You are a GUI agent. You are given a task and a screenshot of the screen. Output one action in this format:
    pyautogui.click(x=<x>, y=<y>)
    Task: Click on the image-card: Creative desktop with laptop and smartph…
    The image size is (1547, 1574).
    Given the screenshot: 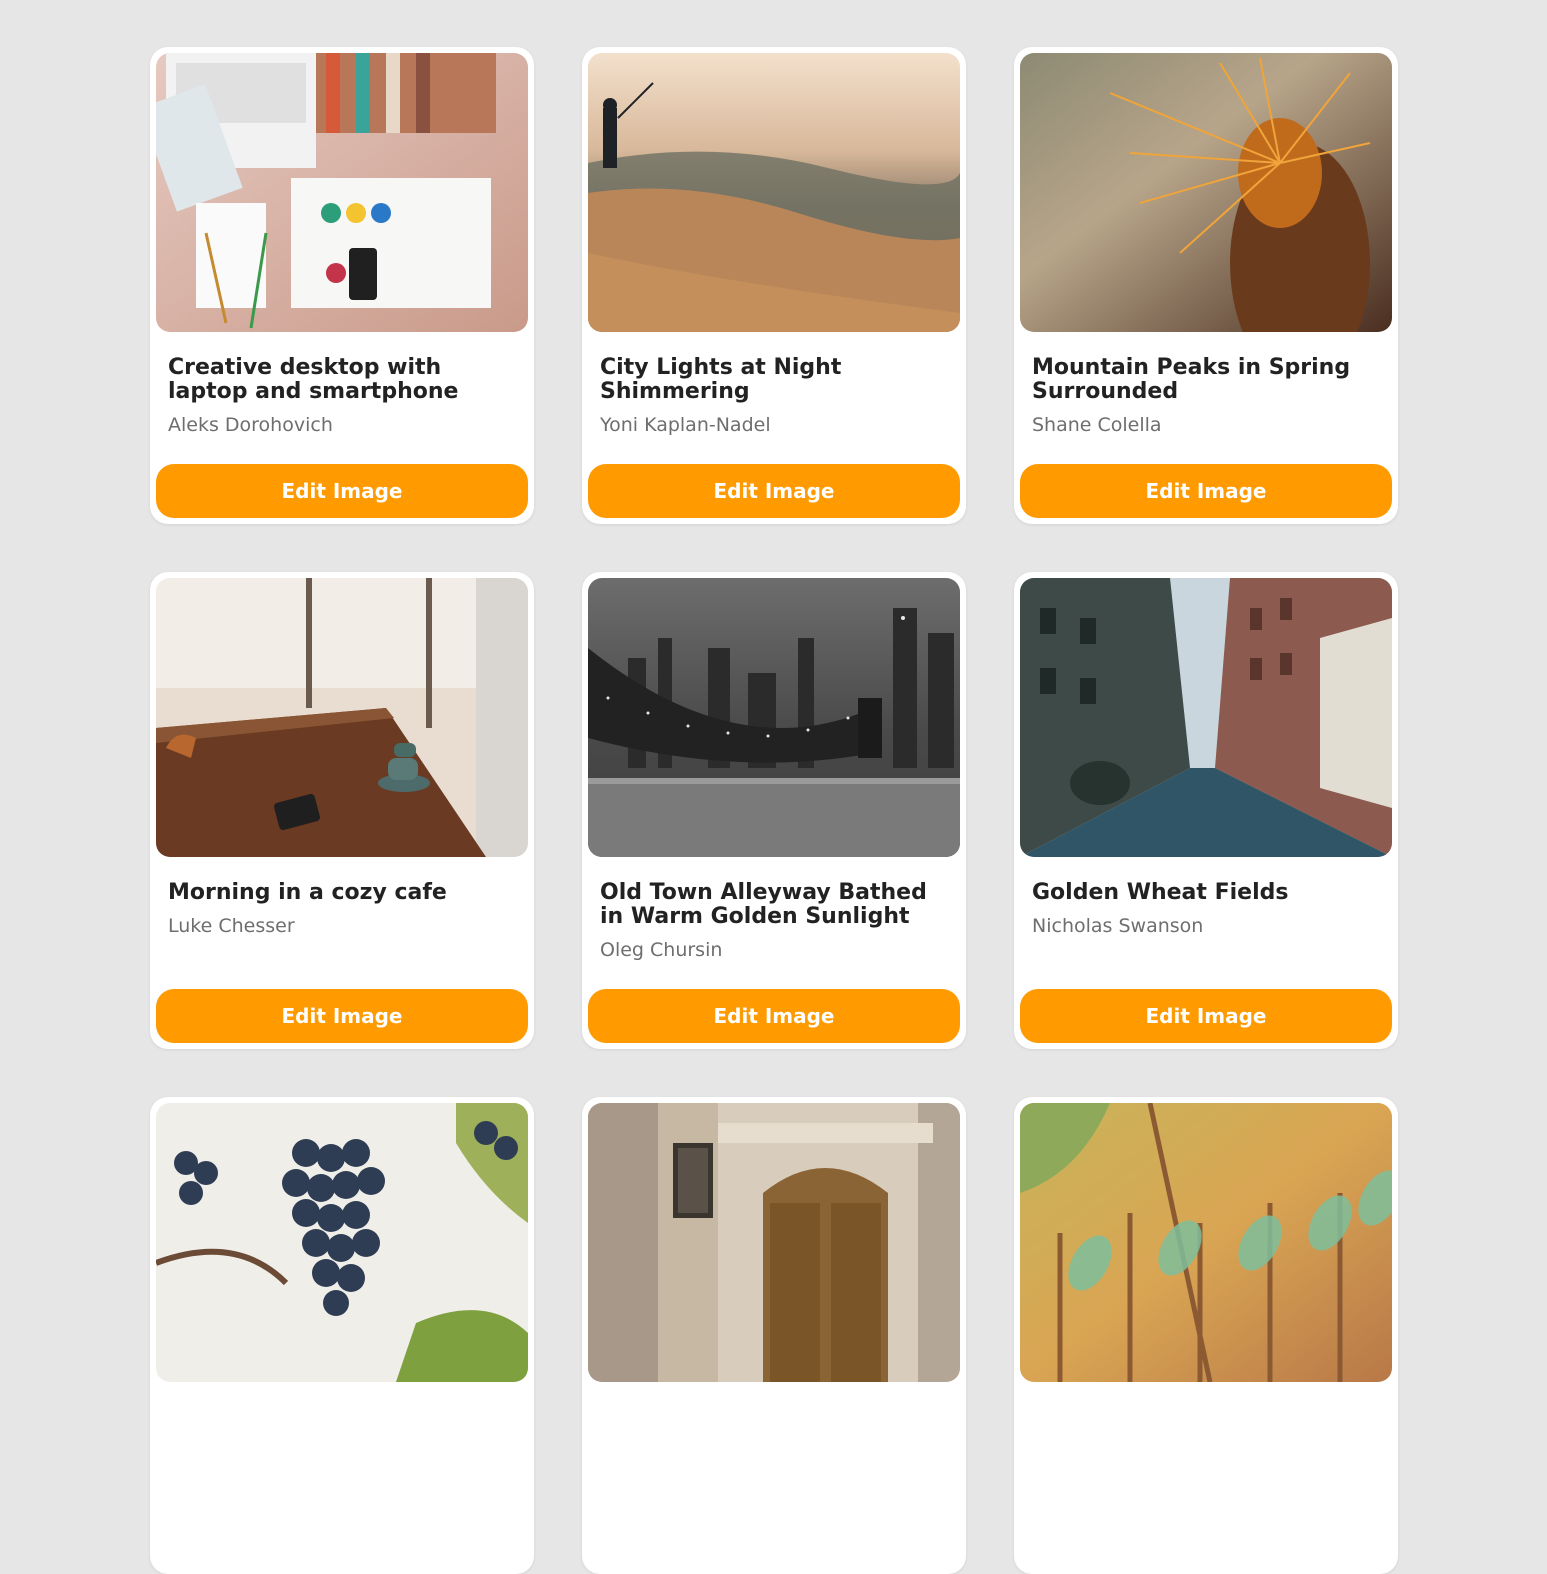 What is the action you would take?
    pyautogui.click(x=342, y=285)
    